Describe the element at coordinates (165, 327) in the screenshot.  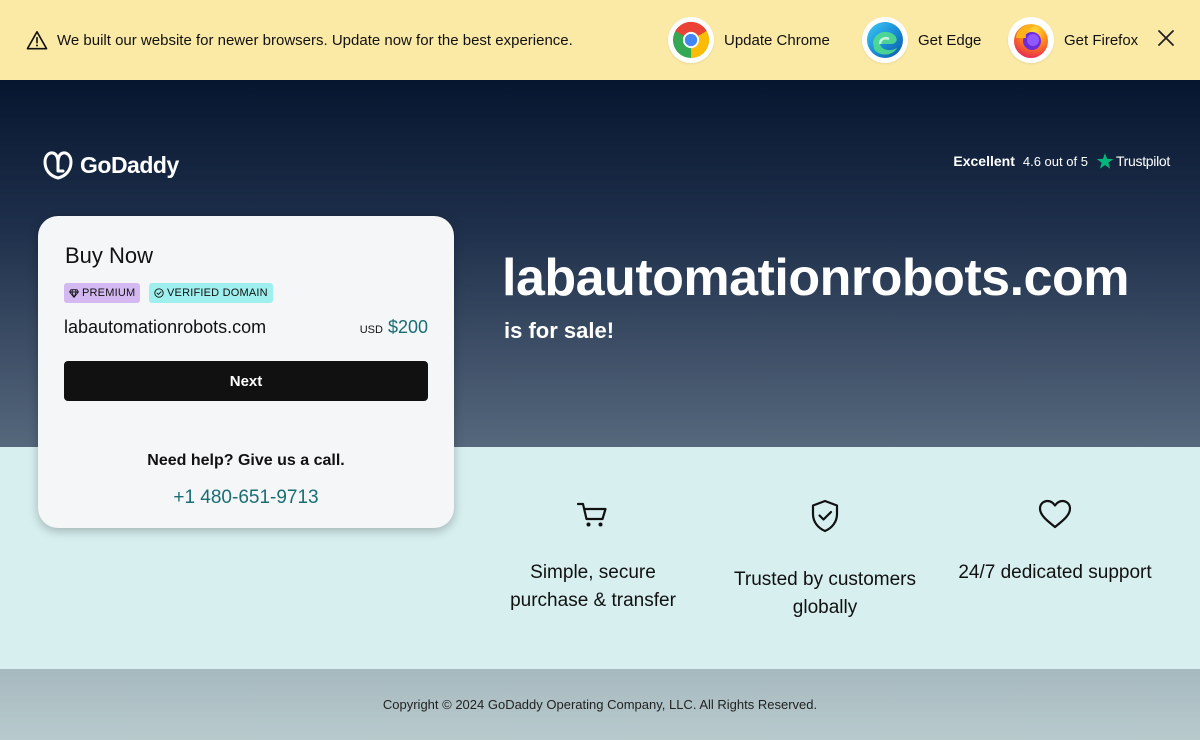
I see `card-domain-name: labautomationrobots.com` at that location.